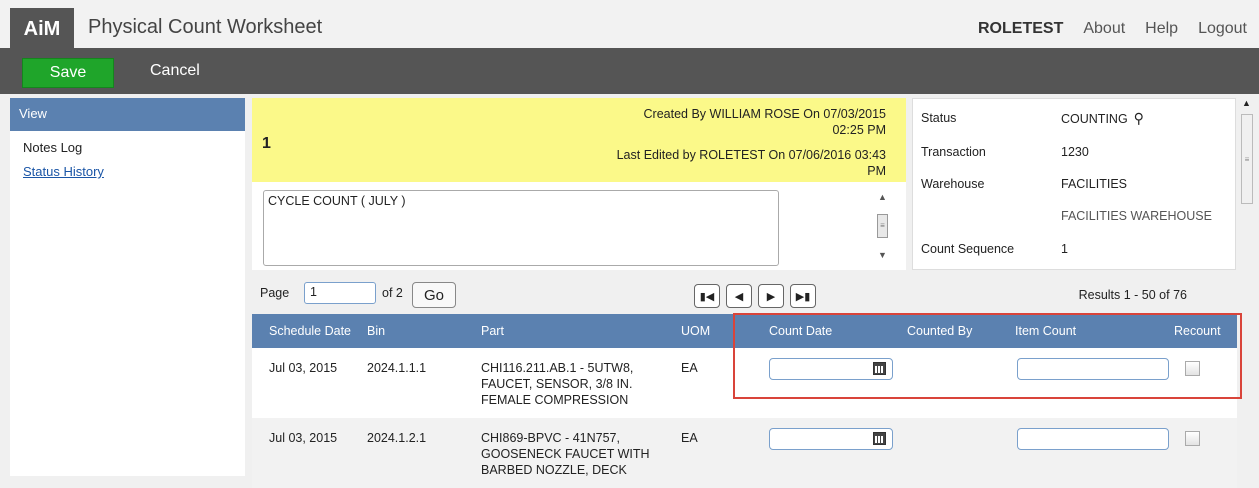 This screenshot has height=488, width=1259. Describe the element at coordinates (803, 296) in the screenshot. I see `last-page-icon: ▶▮` at that location.